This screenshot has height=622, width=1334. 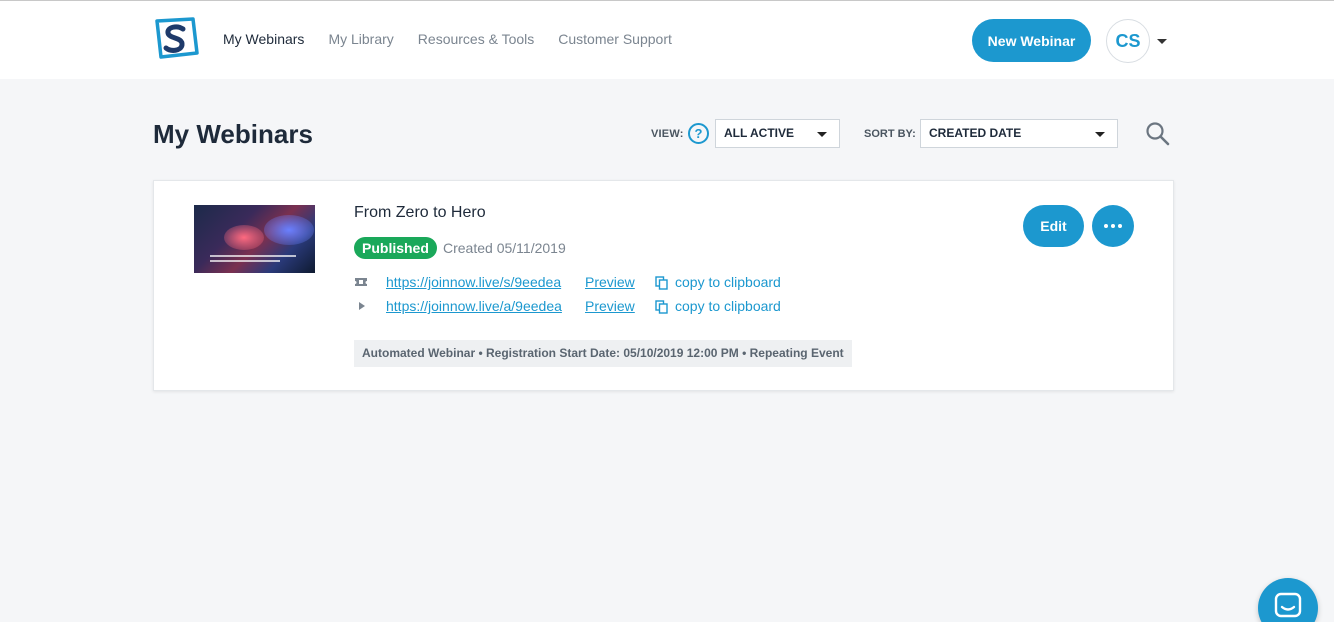 What do you see at coordinates (1288, 605) in the screenshot?
I see `chat-icon` at bounding box center [1288, 605].